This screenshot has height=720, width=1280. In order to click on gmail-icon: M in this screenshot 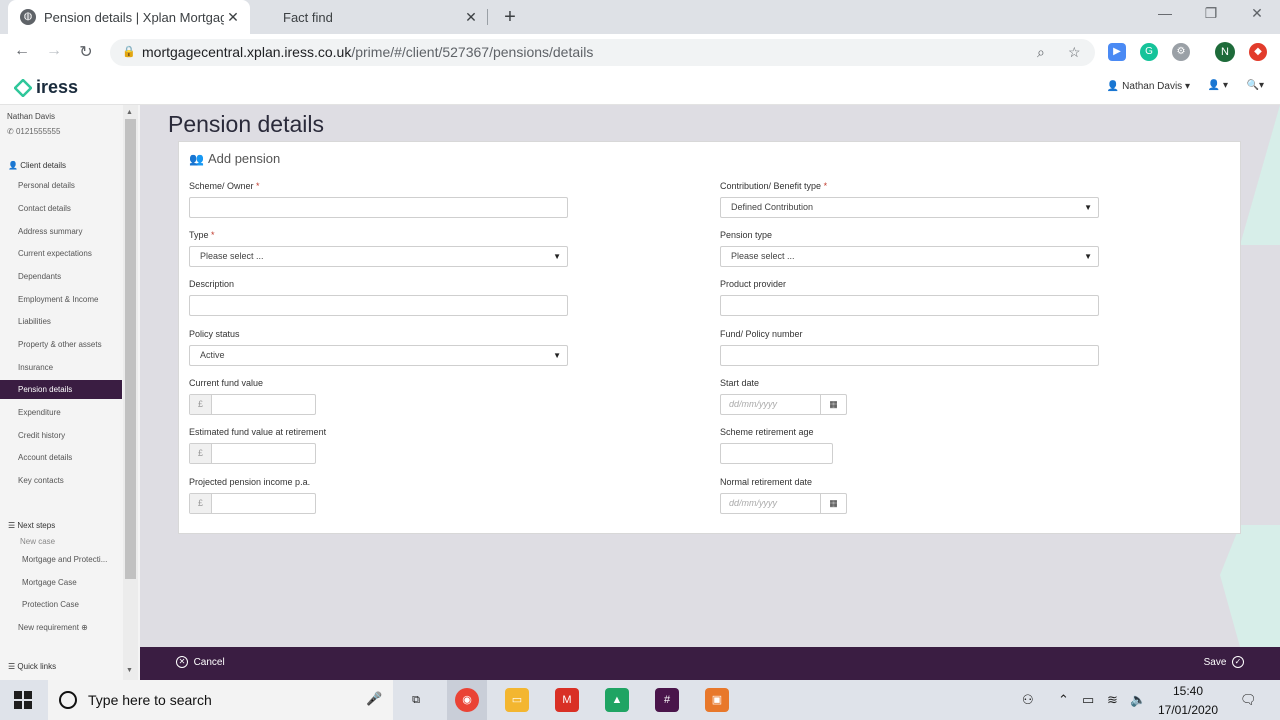, I will do `click(567, 700)`.